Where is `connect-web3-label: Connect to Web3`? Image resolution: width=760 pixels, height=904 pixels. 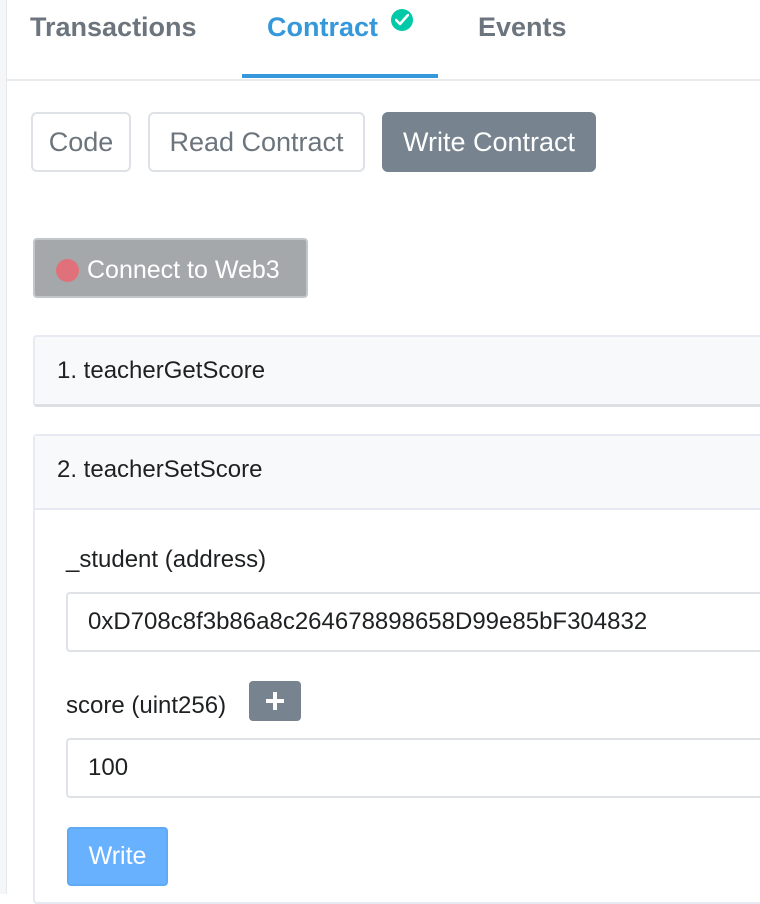
connect-web3-label: Connect to Web3 is located at coordinates (183, 270).